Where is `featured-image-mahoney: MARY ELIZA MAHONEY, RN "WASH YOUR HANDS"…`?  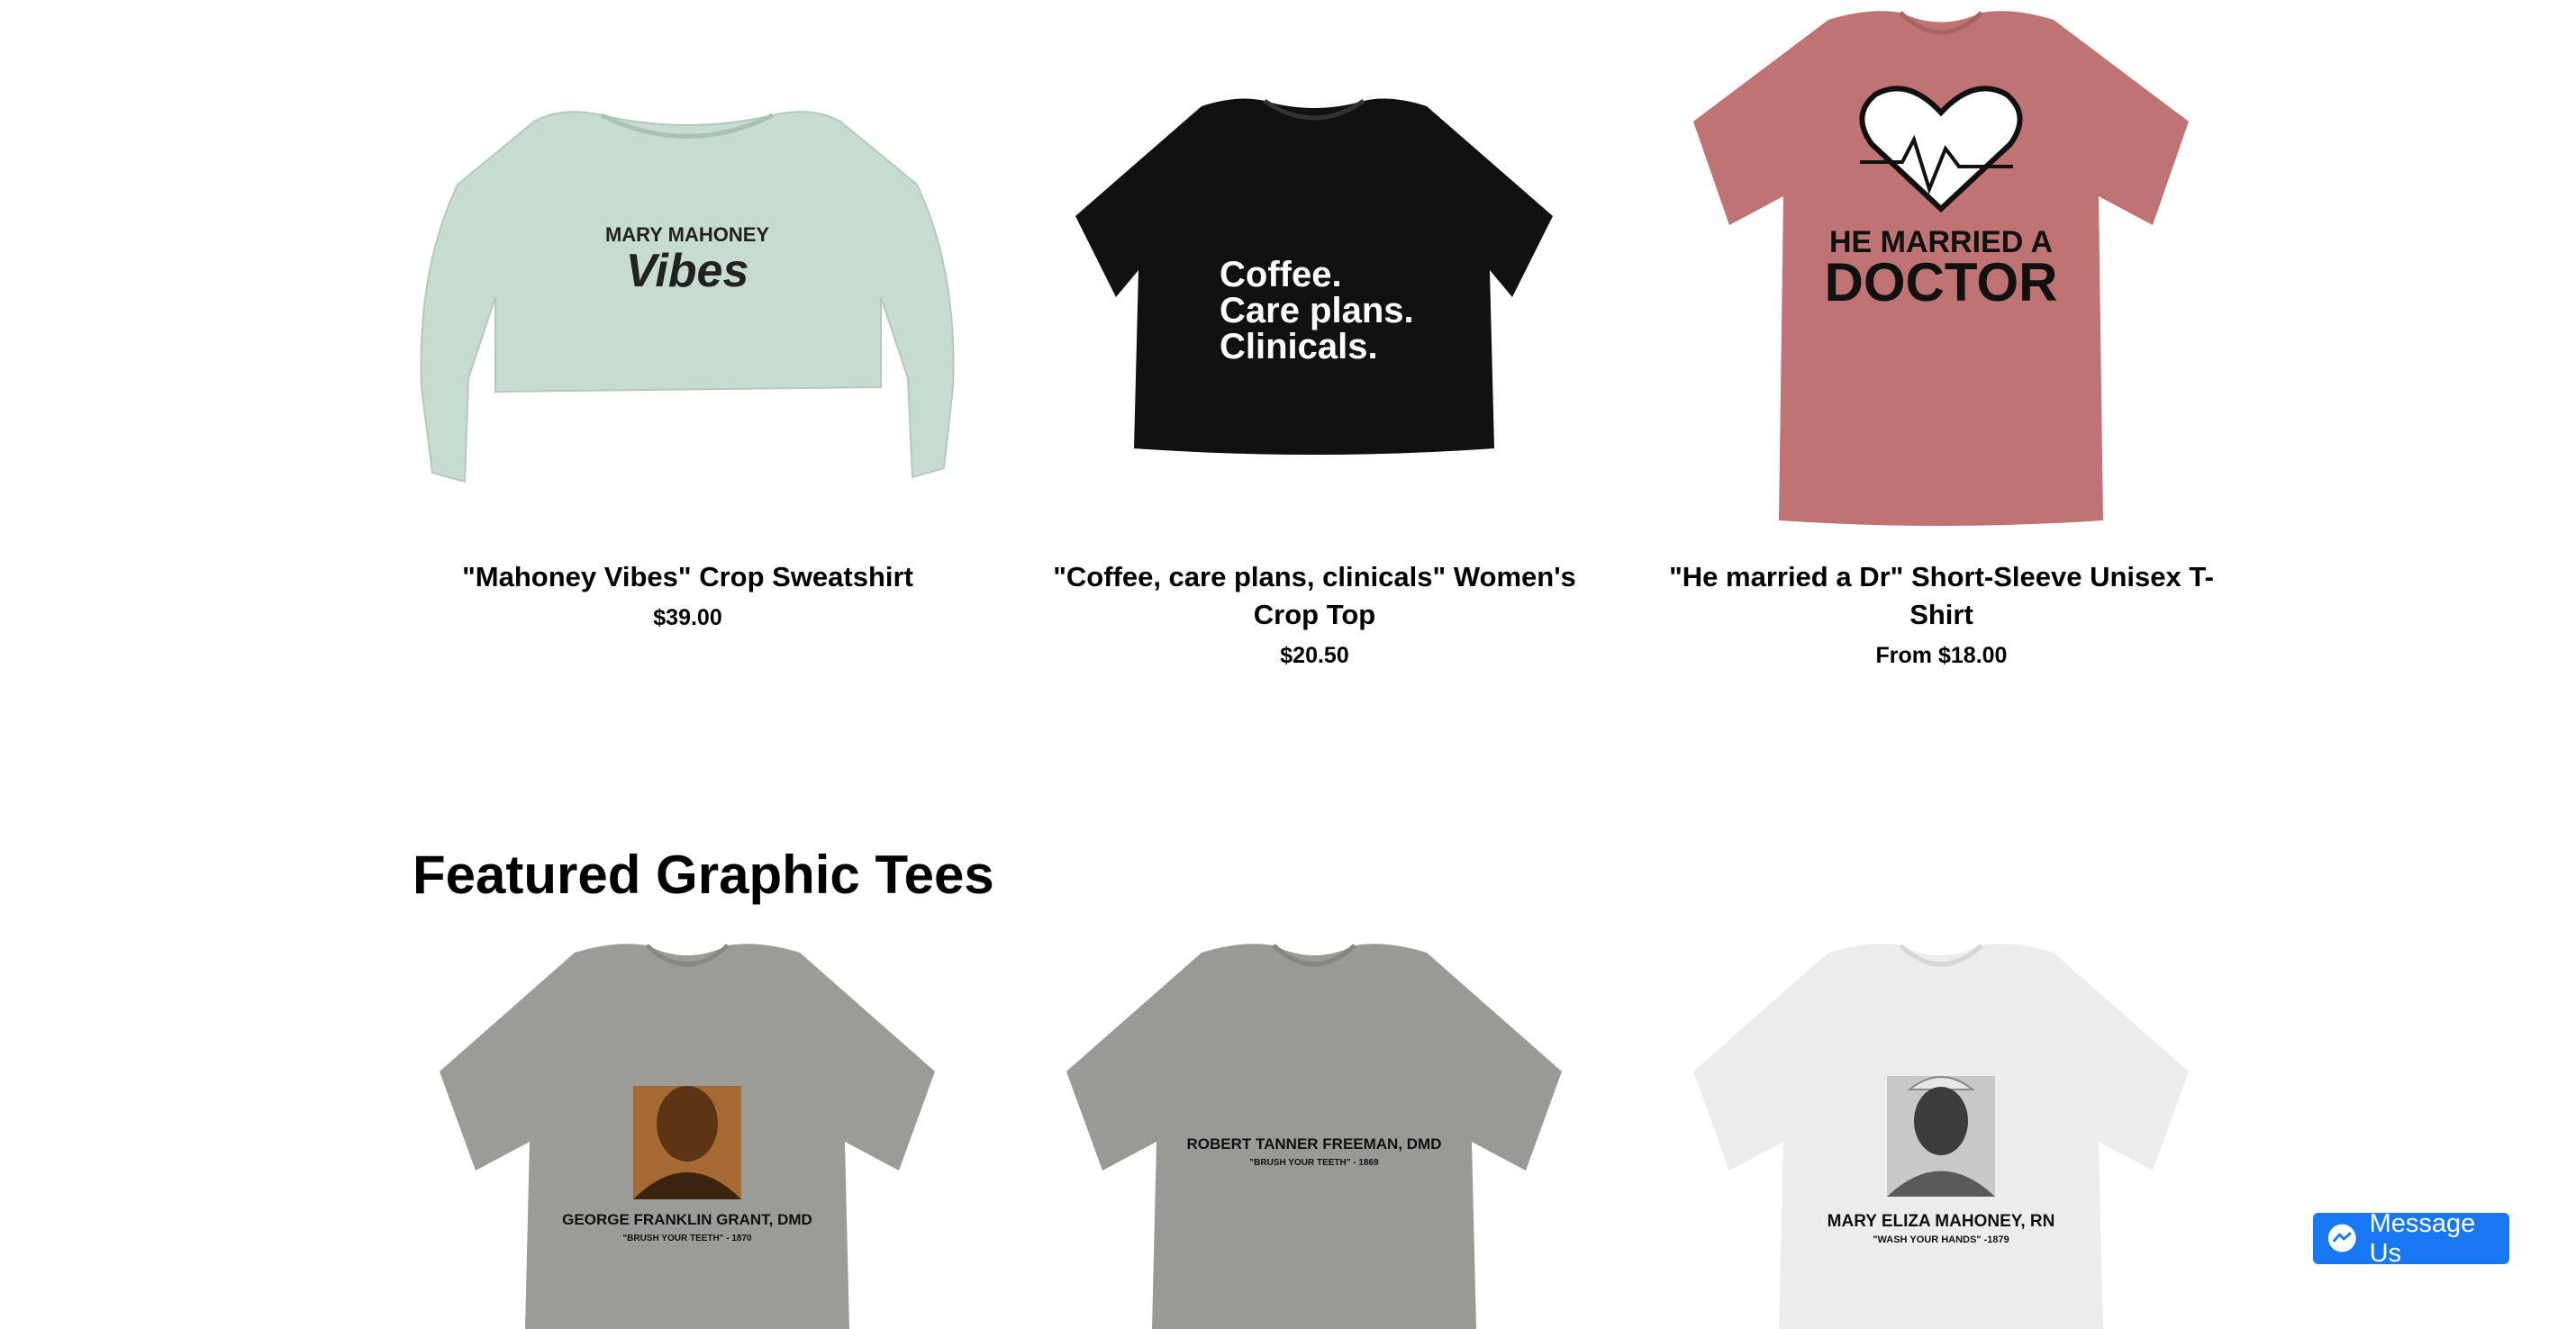
featured-image-mahoney: MARY ELIZA MAHONEY, RN "WASH YOUR HANDS"… is located at coordinates (1941, 1132).